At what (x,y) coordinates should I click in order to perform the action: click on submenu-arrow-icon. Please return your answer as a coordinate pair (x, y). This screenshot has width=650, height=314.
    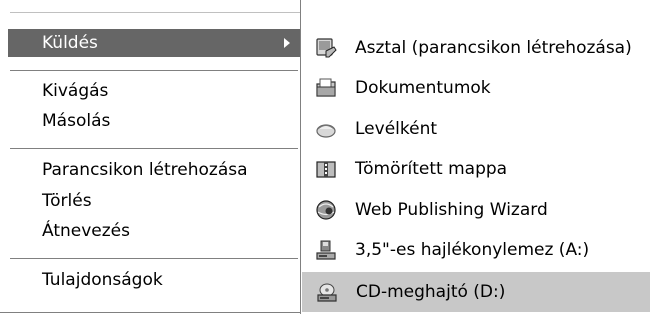
    Looking at the image, I should click on (287, 43).